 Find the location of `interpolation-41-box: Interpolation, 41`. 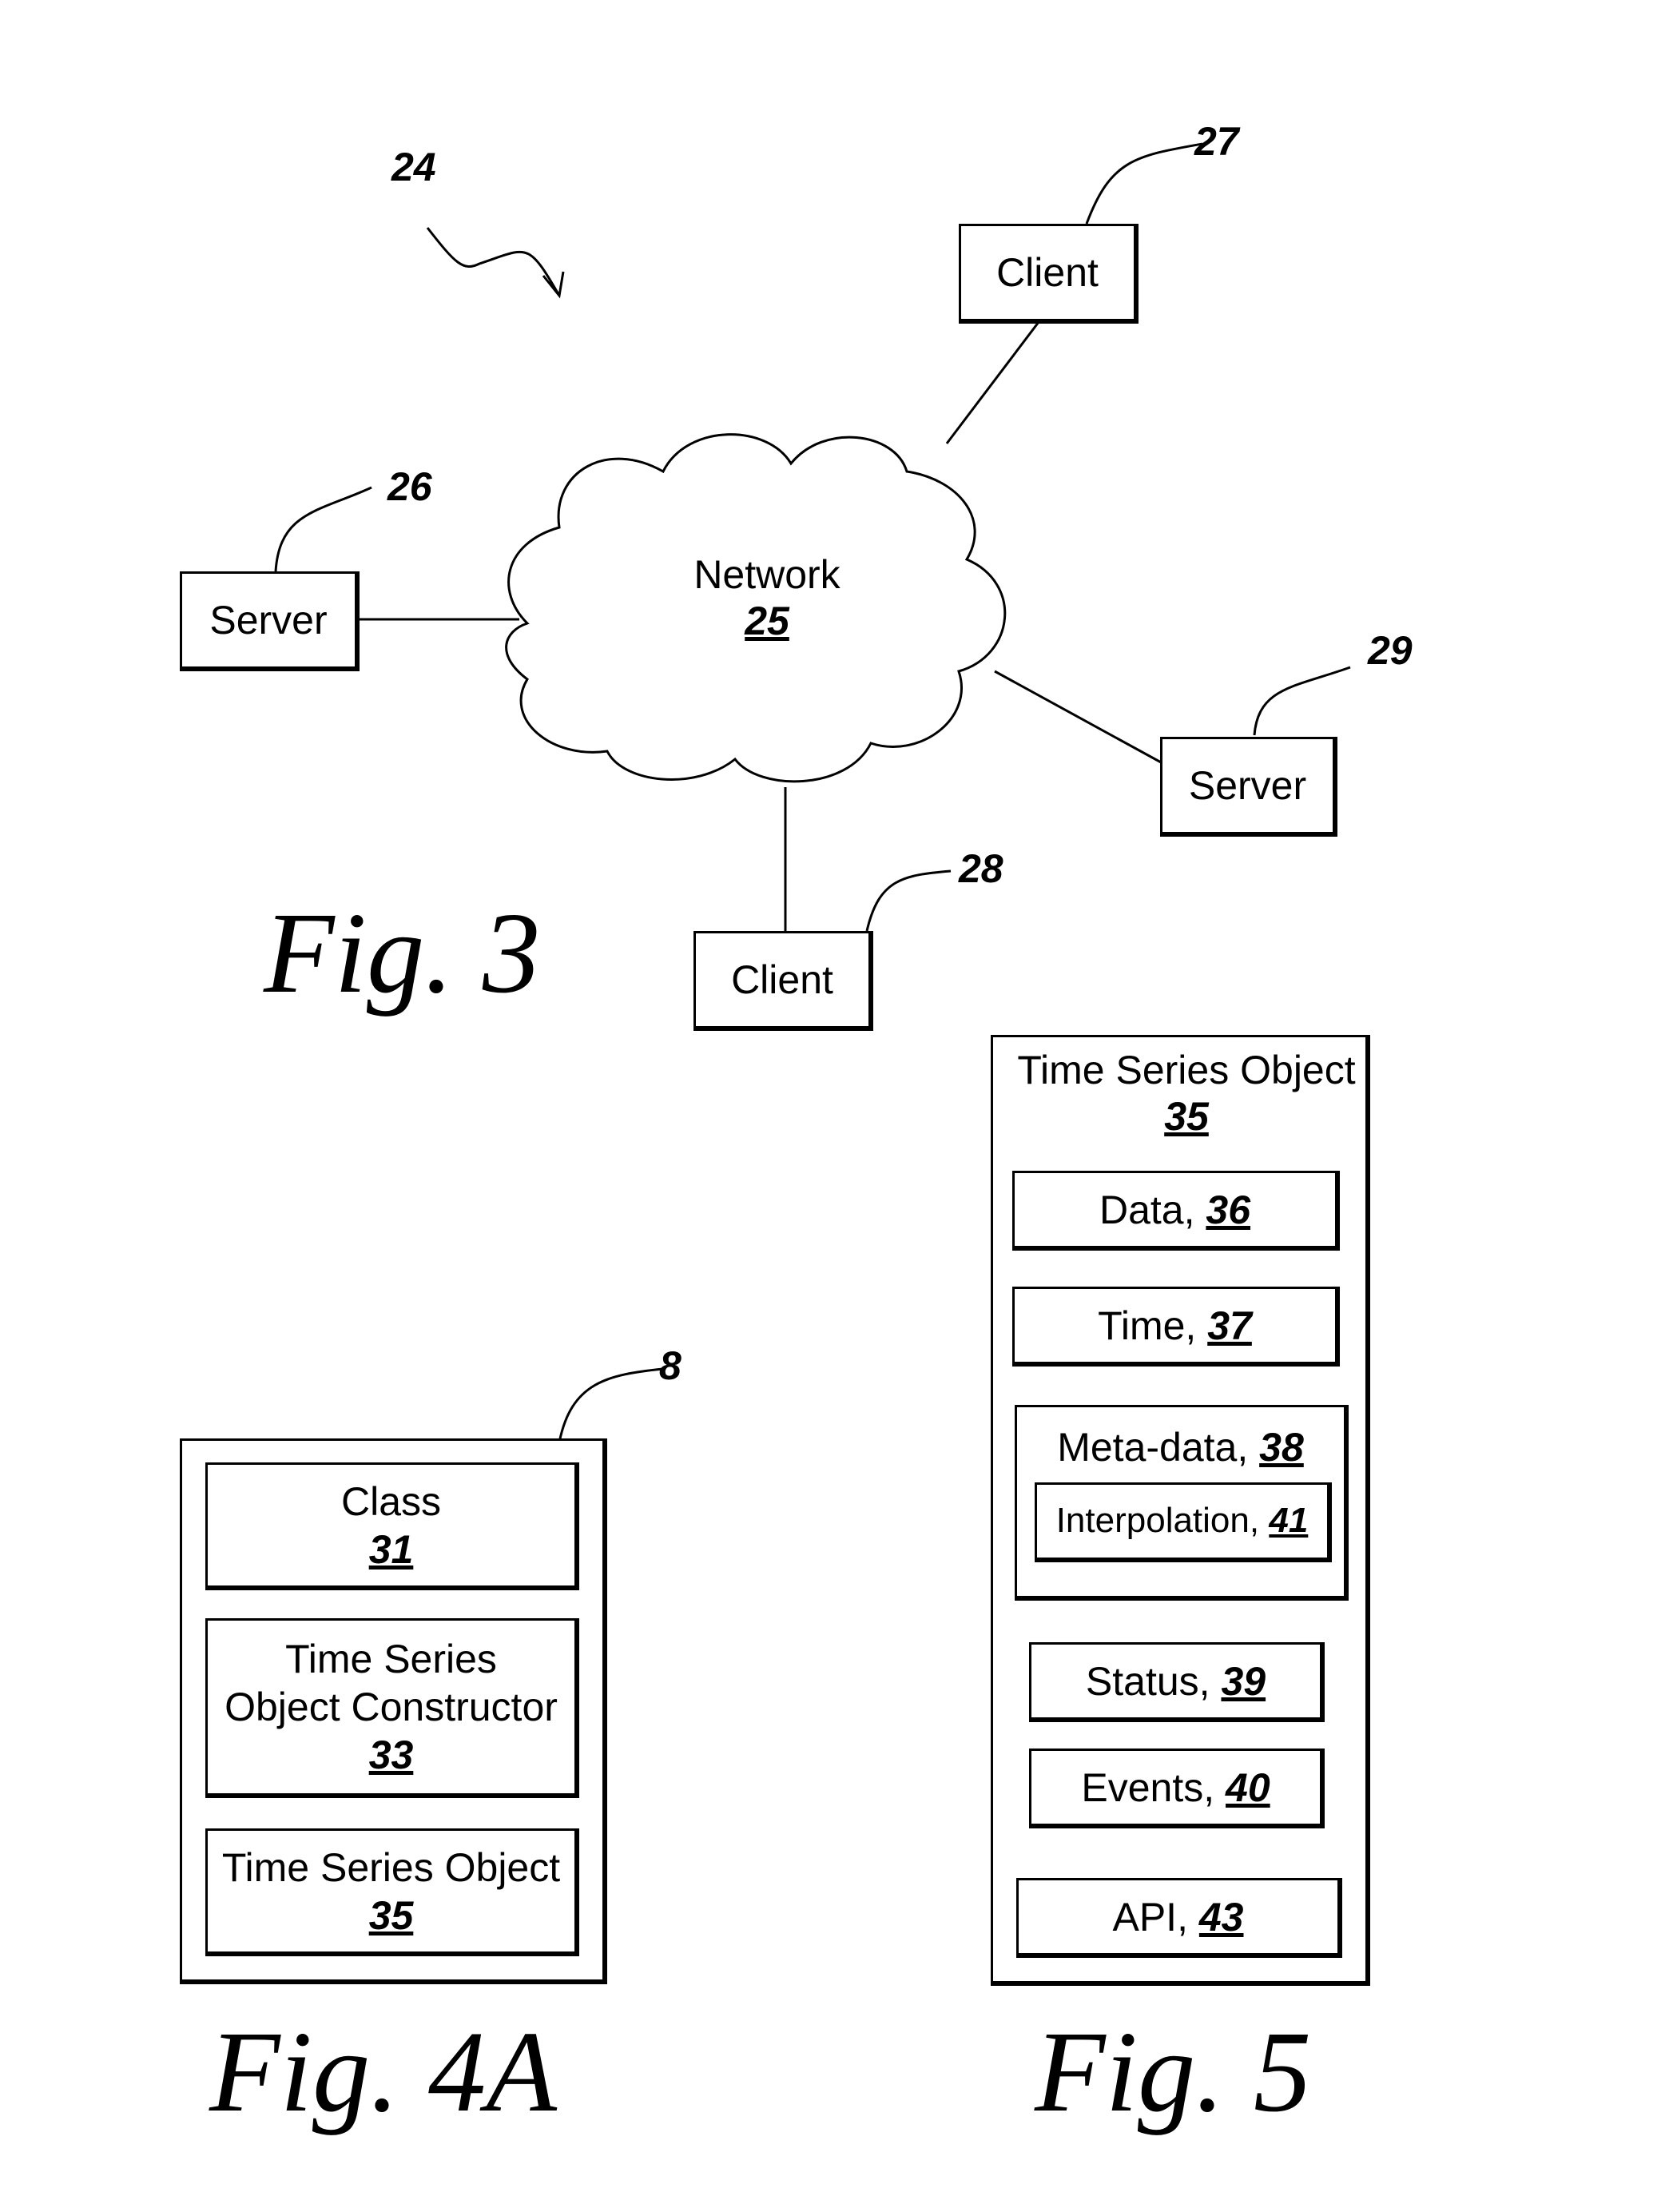

interpolation-41-box: Interpolation, 41 is located at coordinates (1183, 1522).